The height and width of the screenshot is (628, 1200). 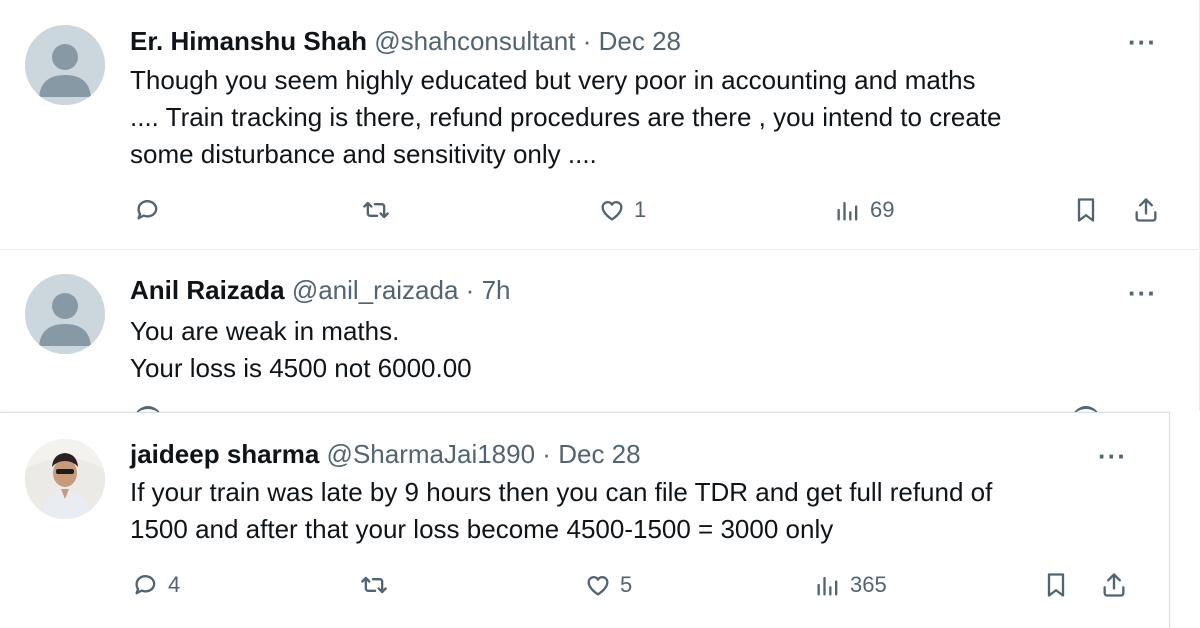 I want to click on reply-button: 4, so click(x=156, y=585).